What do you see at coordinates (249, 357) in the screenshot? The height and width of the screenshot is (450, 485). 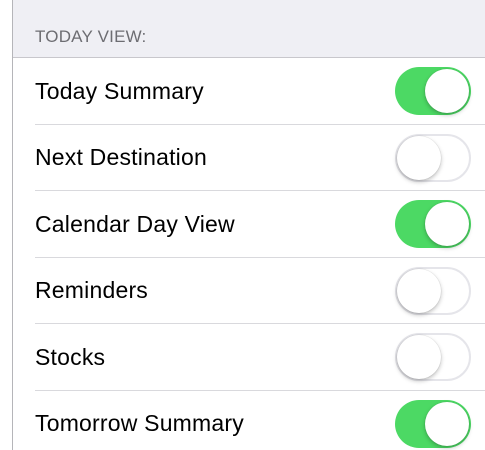 I see `setting-row-stocks: Stocks` at bounding box center [249, 357].